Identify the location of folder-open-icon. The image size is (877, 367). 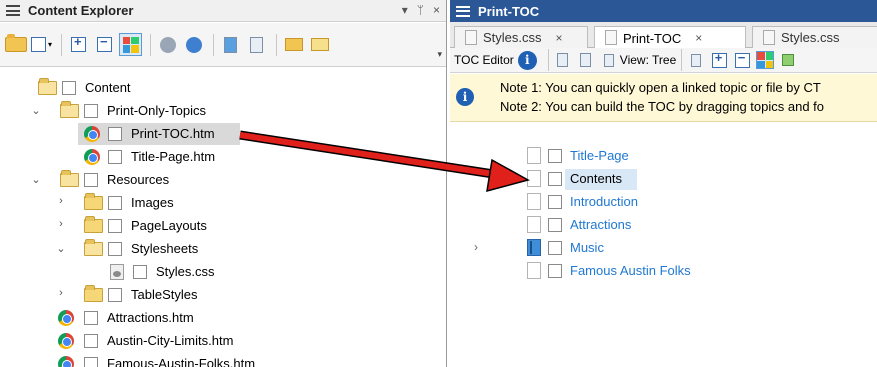
(69, 109).